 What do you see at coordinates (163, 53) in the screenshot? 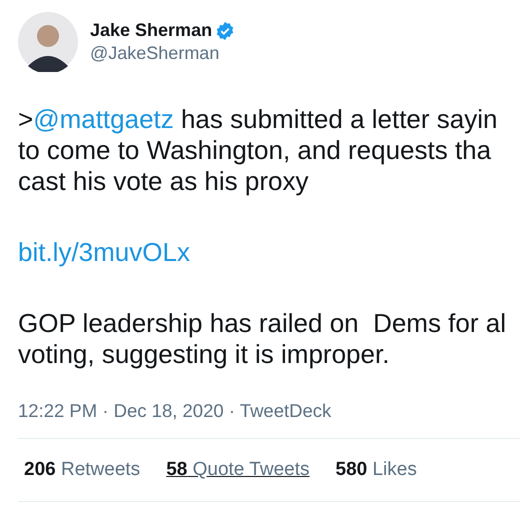
I see `author-handle: @JakeSherman` at bounding box center [163, 53].